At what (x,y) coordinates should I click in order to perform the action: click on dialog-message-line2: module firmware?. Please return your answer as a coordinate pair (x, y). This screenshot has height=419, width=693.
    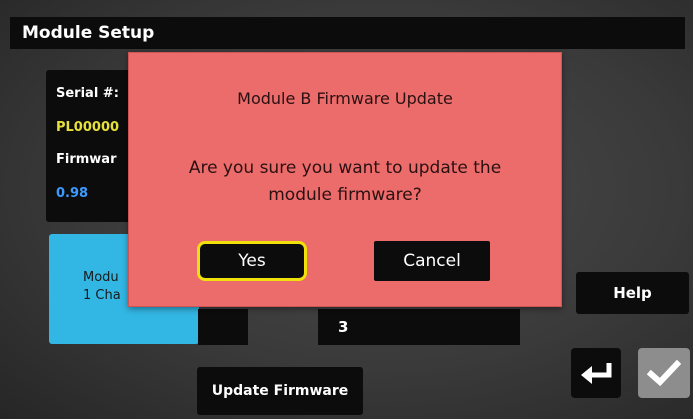
    Looking at the image, I should click on (345, 195).